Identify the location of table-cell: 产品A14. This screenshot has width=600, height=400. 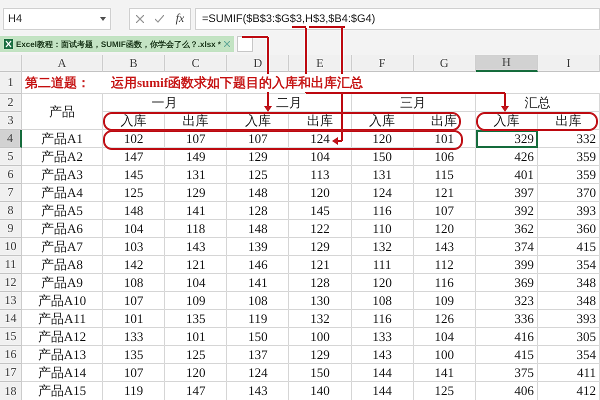
(62, 373).